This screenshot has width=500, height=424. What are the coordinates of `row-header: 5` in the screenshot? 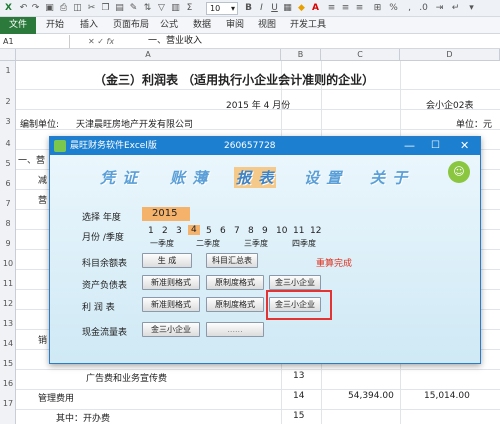 It's located at (8, 163).